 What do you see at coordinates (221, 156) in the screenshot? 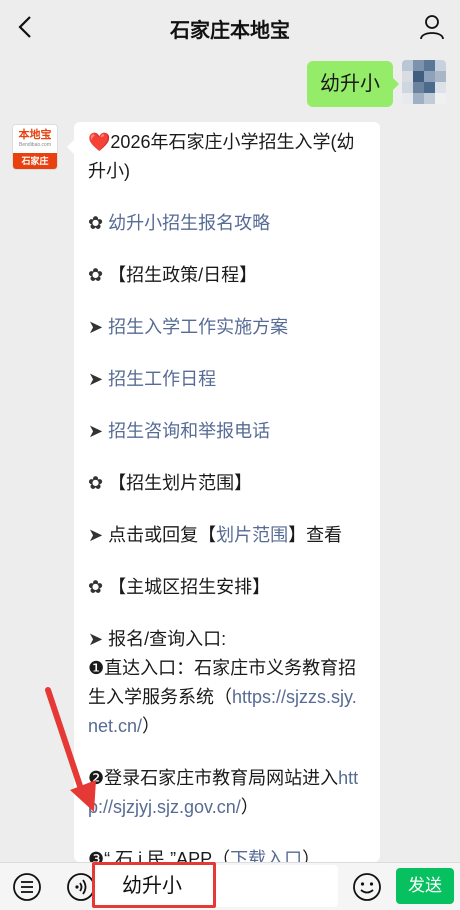
I see `message-heading: ❤️2026年石家庄小学招生入学(幼升小)` at bounding box center [221, 156].